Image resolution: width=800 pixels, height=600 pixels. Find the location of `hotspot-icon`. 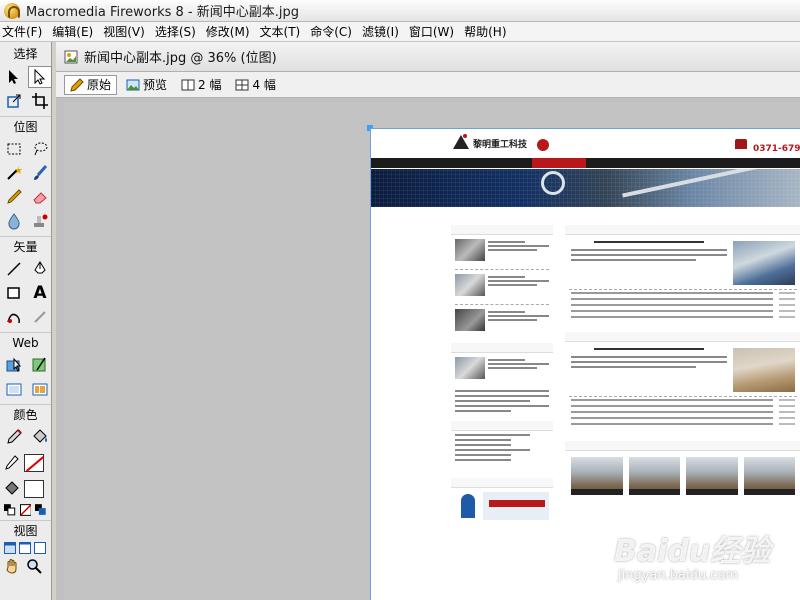

hotspot-icon is located at coordinates (14, 365).